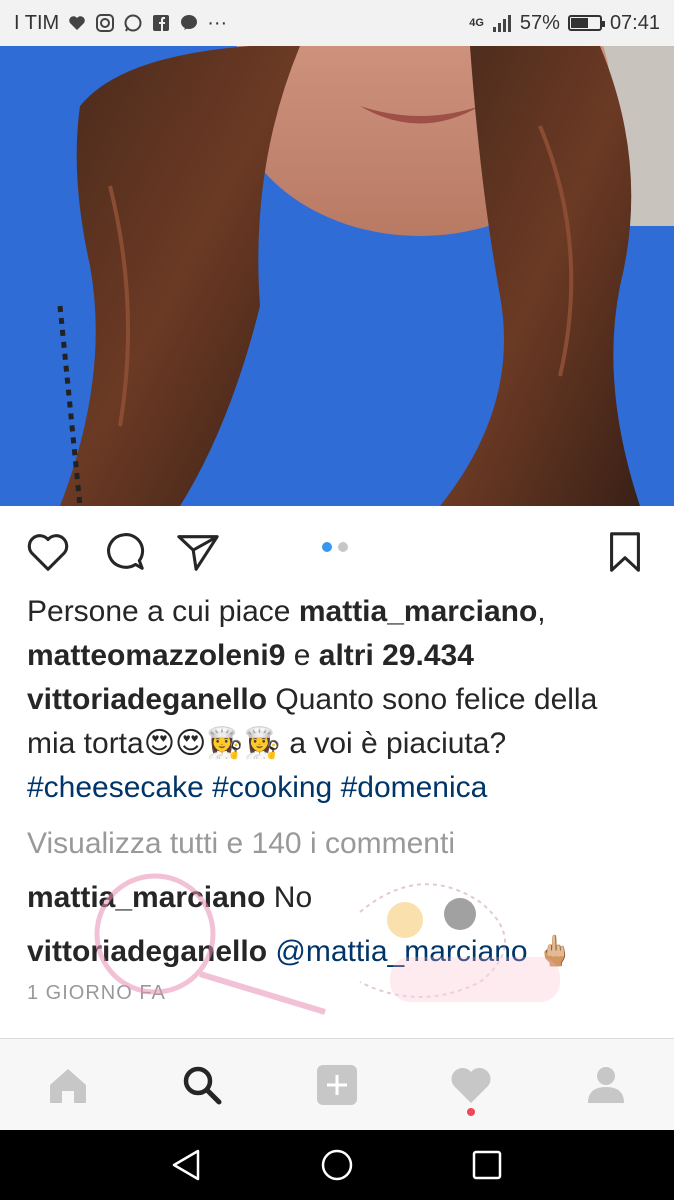 The height and width of the screenshot is (1200, 674). I want to click on comment-icon, so click(126, 551).